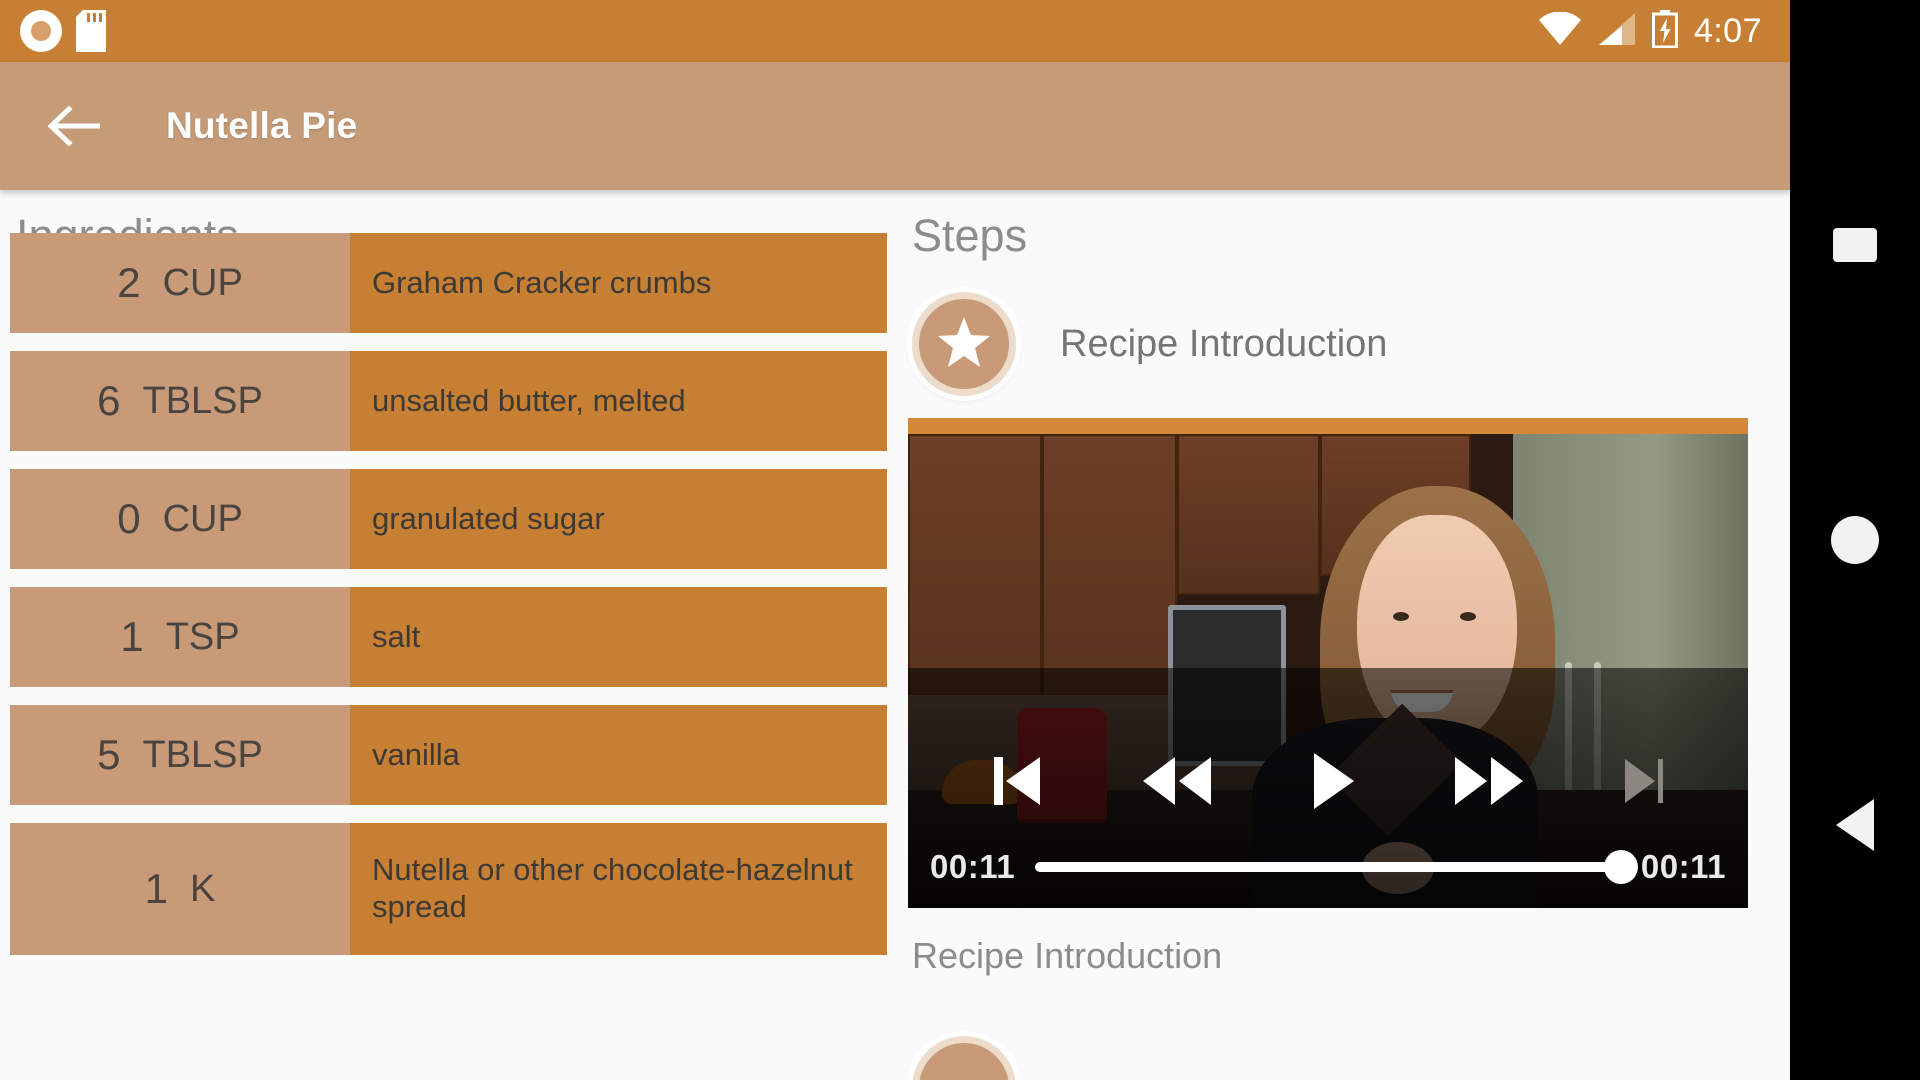 The image size is (1920, 1080). Describe the element at coordinates (1400, 617) in the screenshot. I see `presenter-eye-left` at that location.